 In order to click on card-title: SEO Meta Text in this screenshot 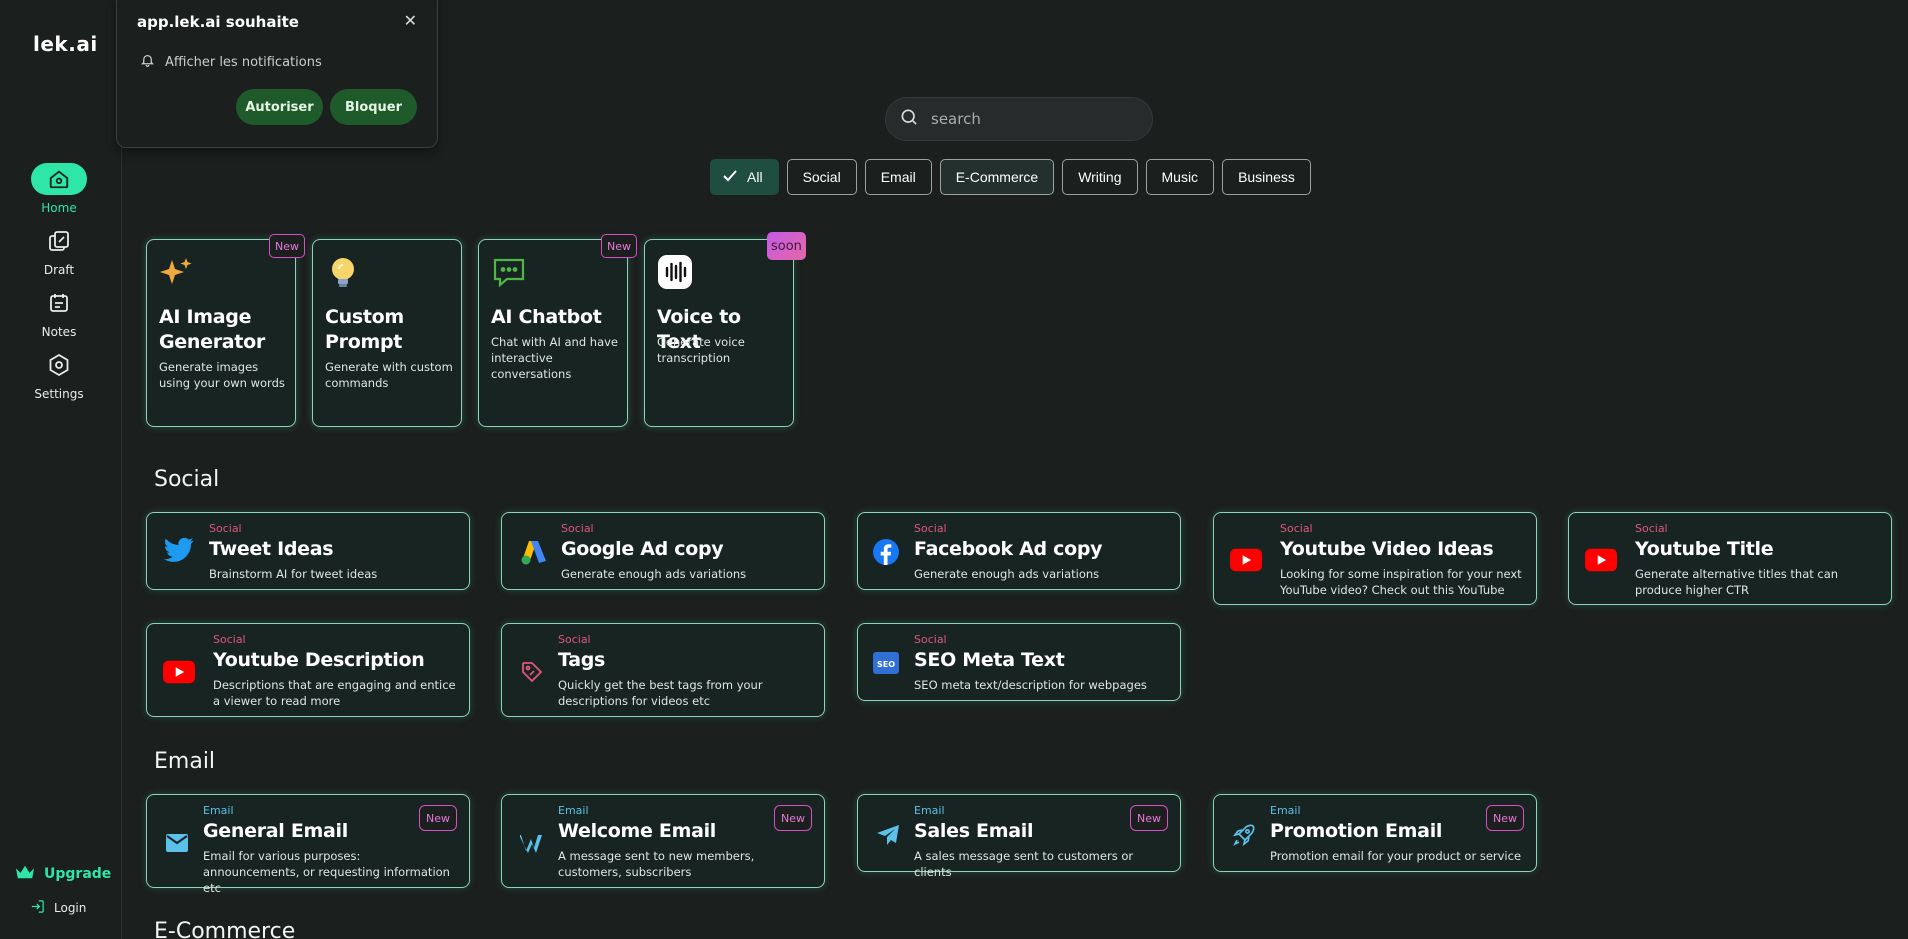, I will do `click(989, 660)`.